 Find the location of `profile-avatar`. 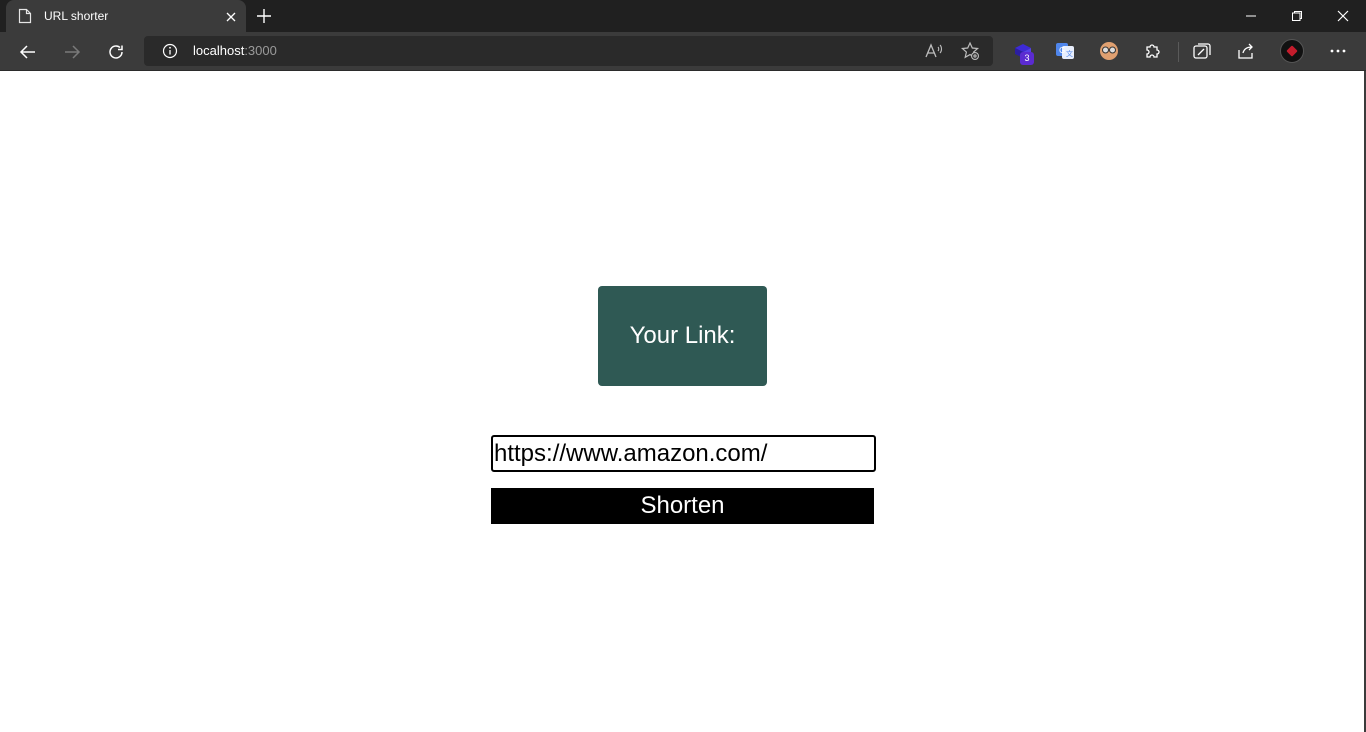

profile-avatar is located at coordinates (1292, 51).